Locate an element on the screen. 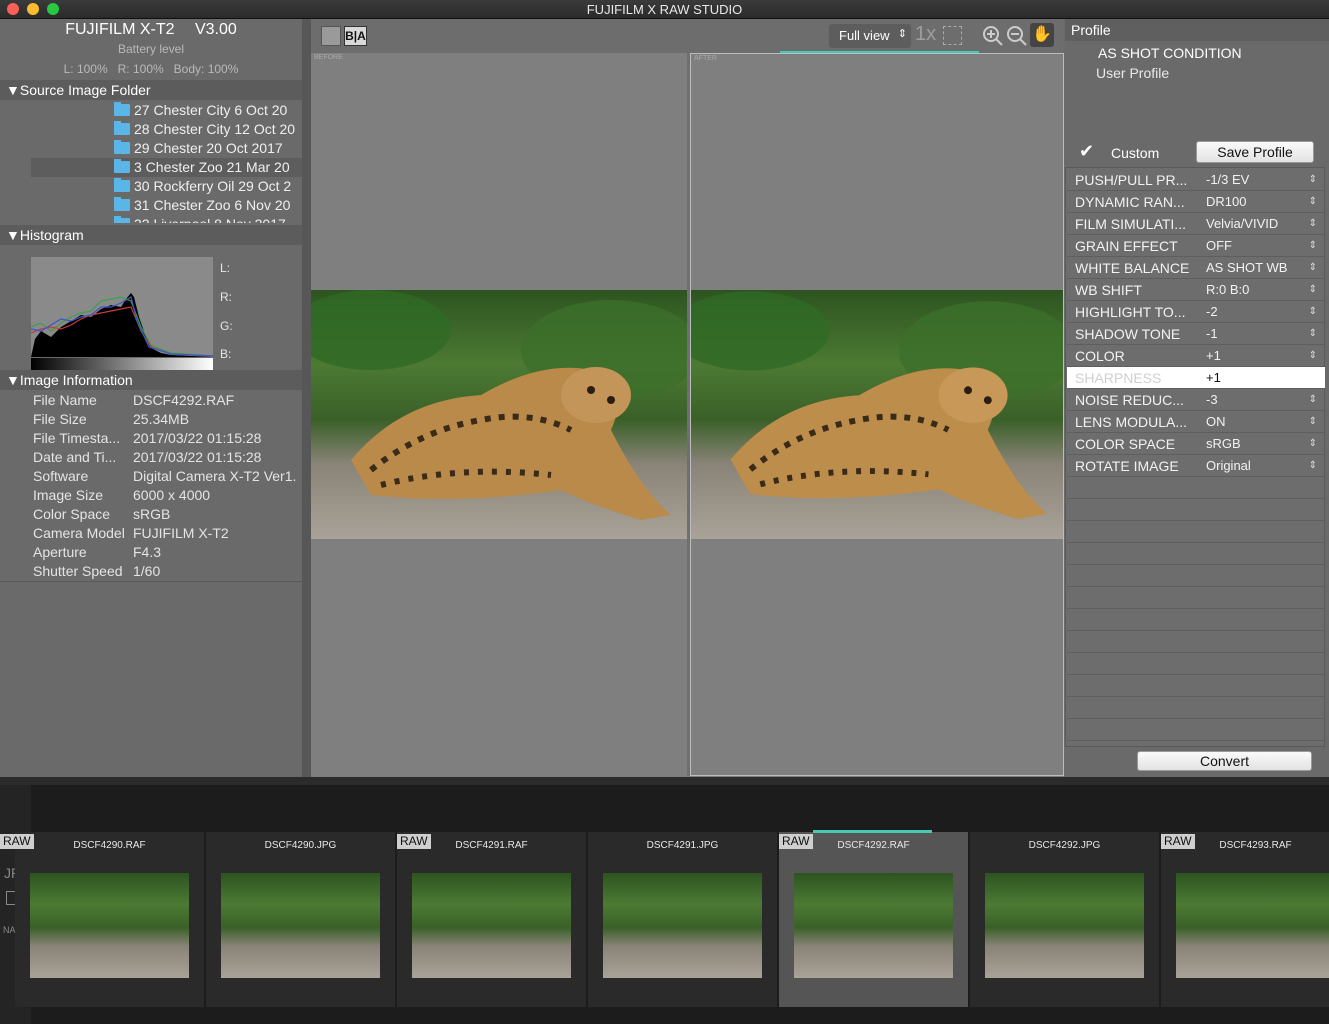  zoom-out-icon is located at coordinates (1017, 36).